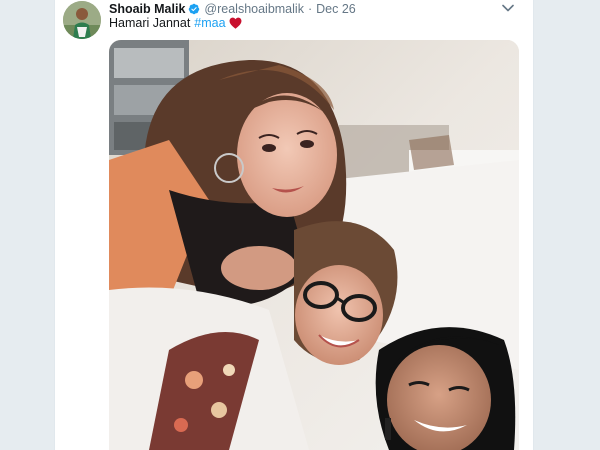 The width and height of the screenshot is (600, 450). What do you see at coordinates (27, 225) in the screenshot?
I see `page-background-left` at bounding box center [27, 225].